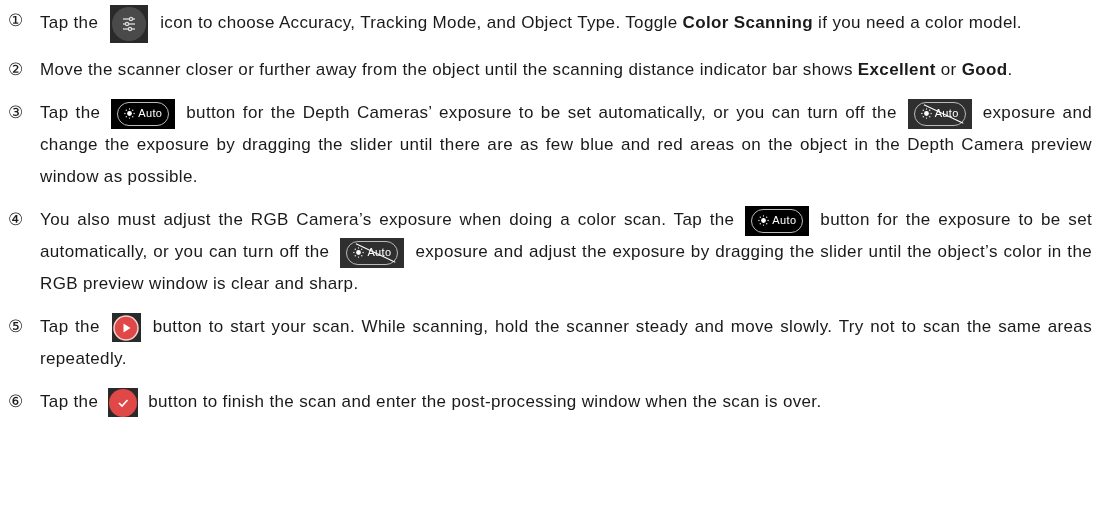  What do you see at coordinates (16, 327) in the screenshot?
I see `step-number: ⑤` at bounding box center [16, 327].